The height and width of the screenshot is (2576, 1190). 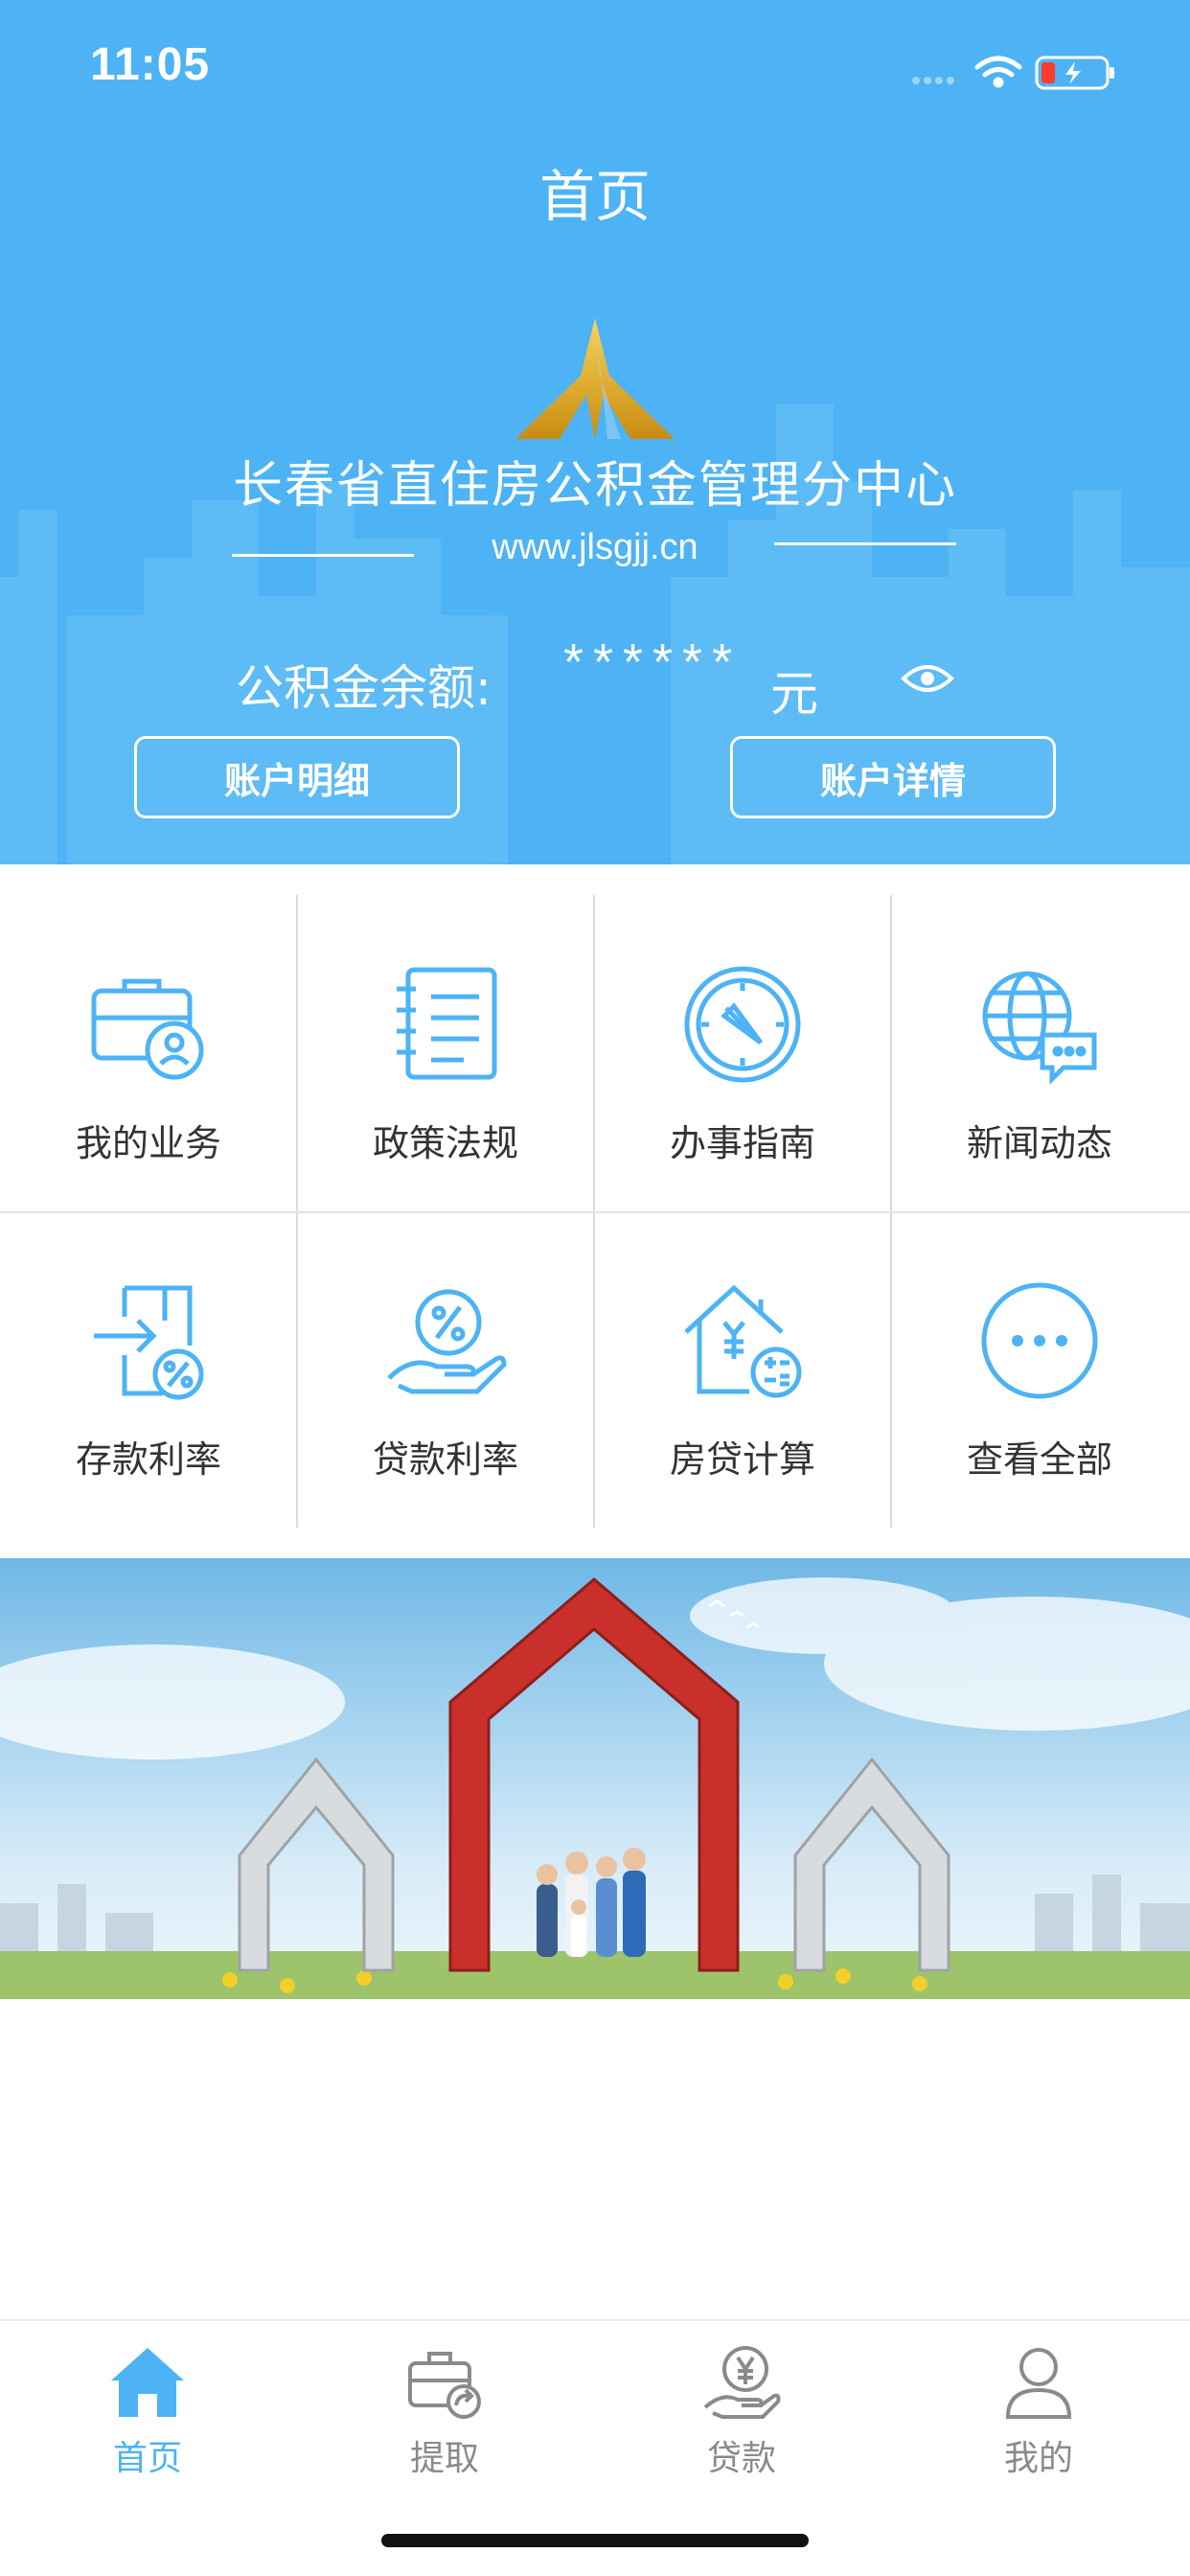 I want to click on profile-icon, so click(x=1038, y=2383).